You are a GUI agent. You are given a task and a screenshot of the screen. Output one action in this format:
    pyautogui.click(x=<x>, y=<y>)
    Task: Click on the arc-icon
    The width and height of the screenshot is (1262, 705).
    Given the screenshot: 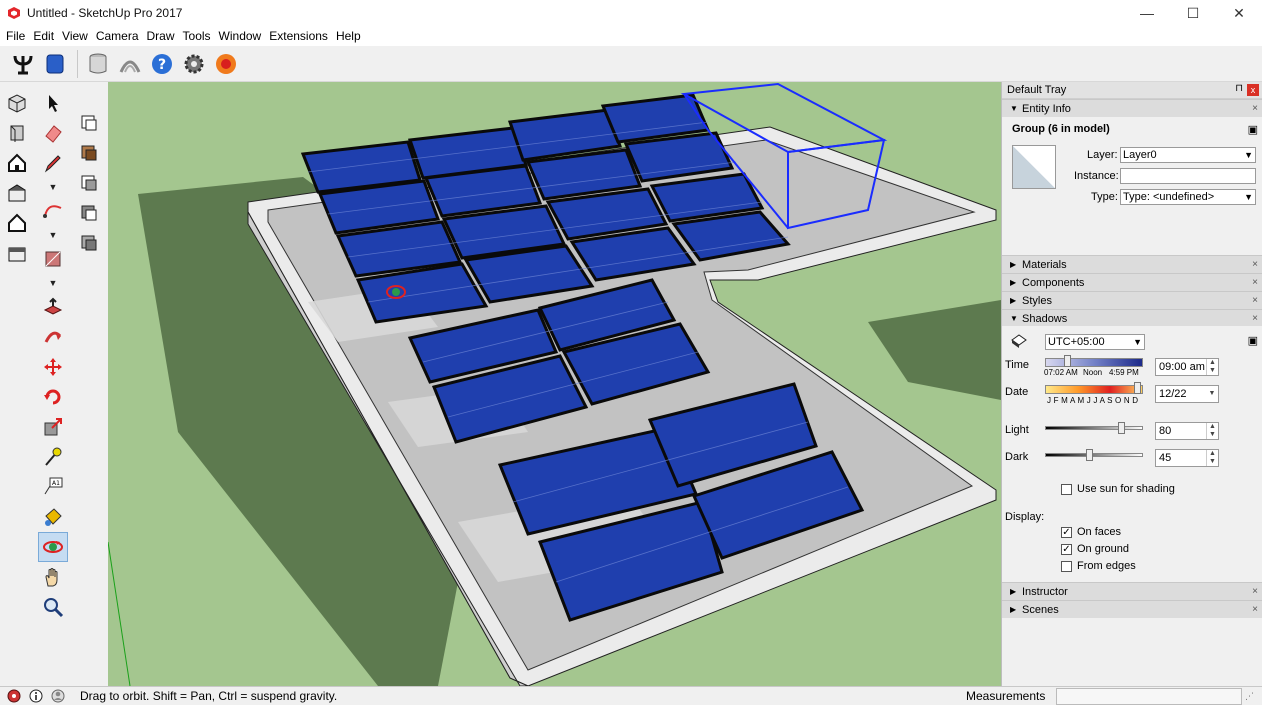 What is the action you would take?
    pyautogui.click(x=53, y=211)
    